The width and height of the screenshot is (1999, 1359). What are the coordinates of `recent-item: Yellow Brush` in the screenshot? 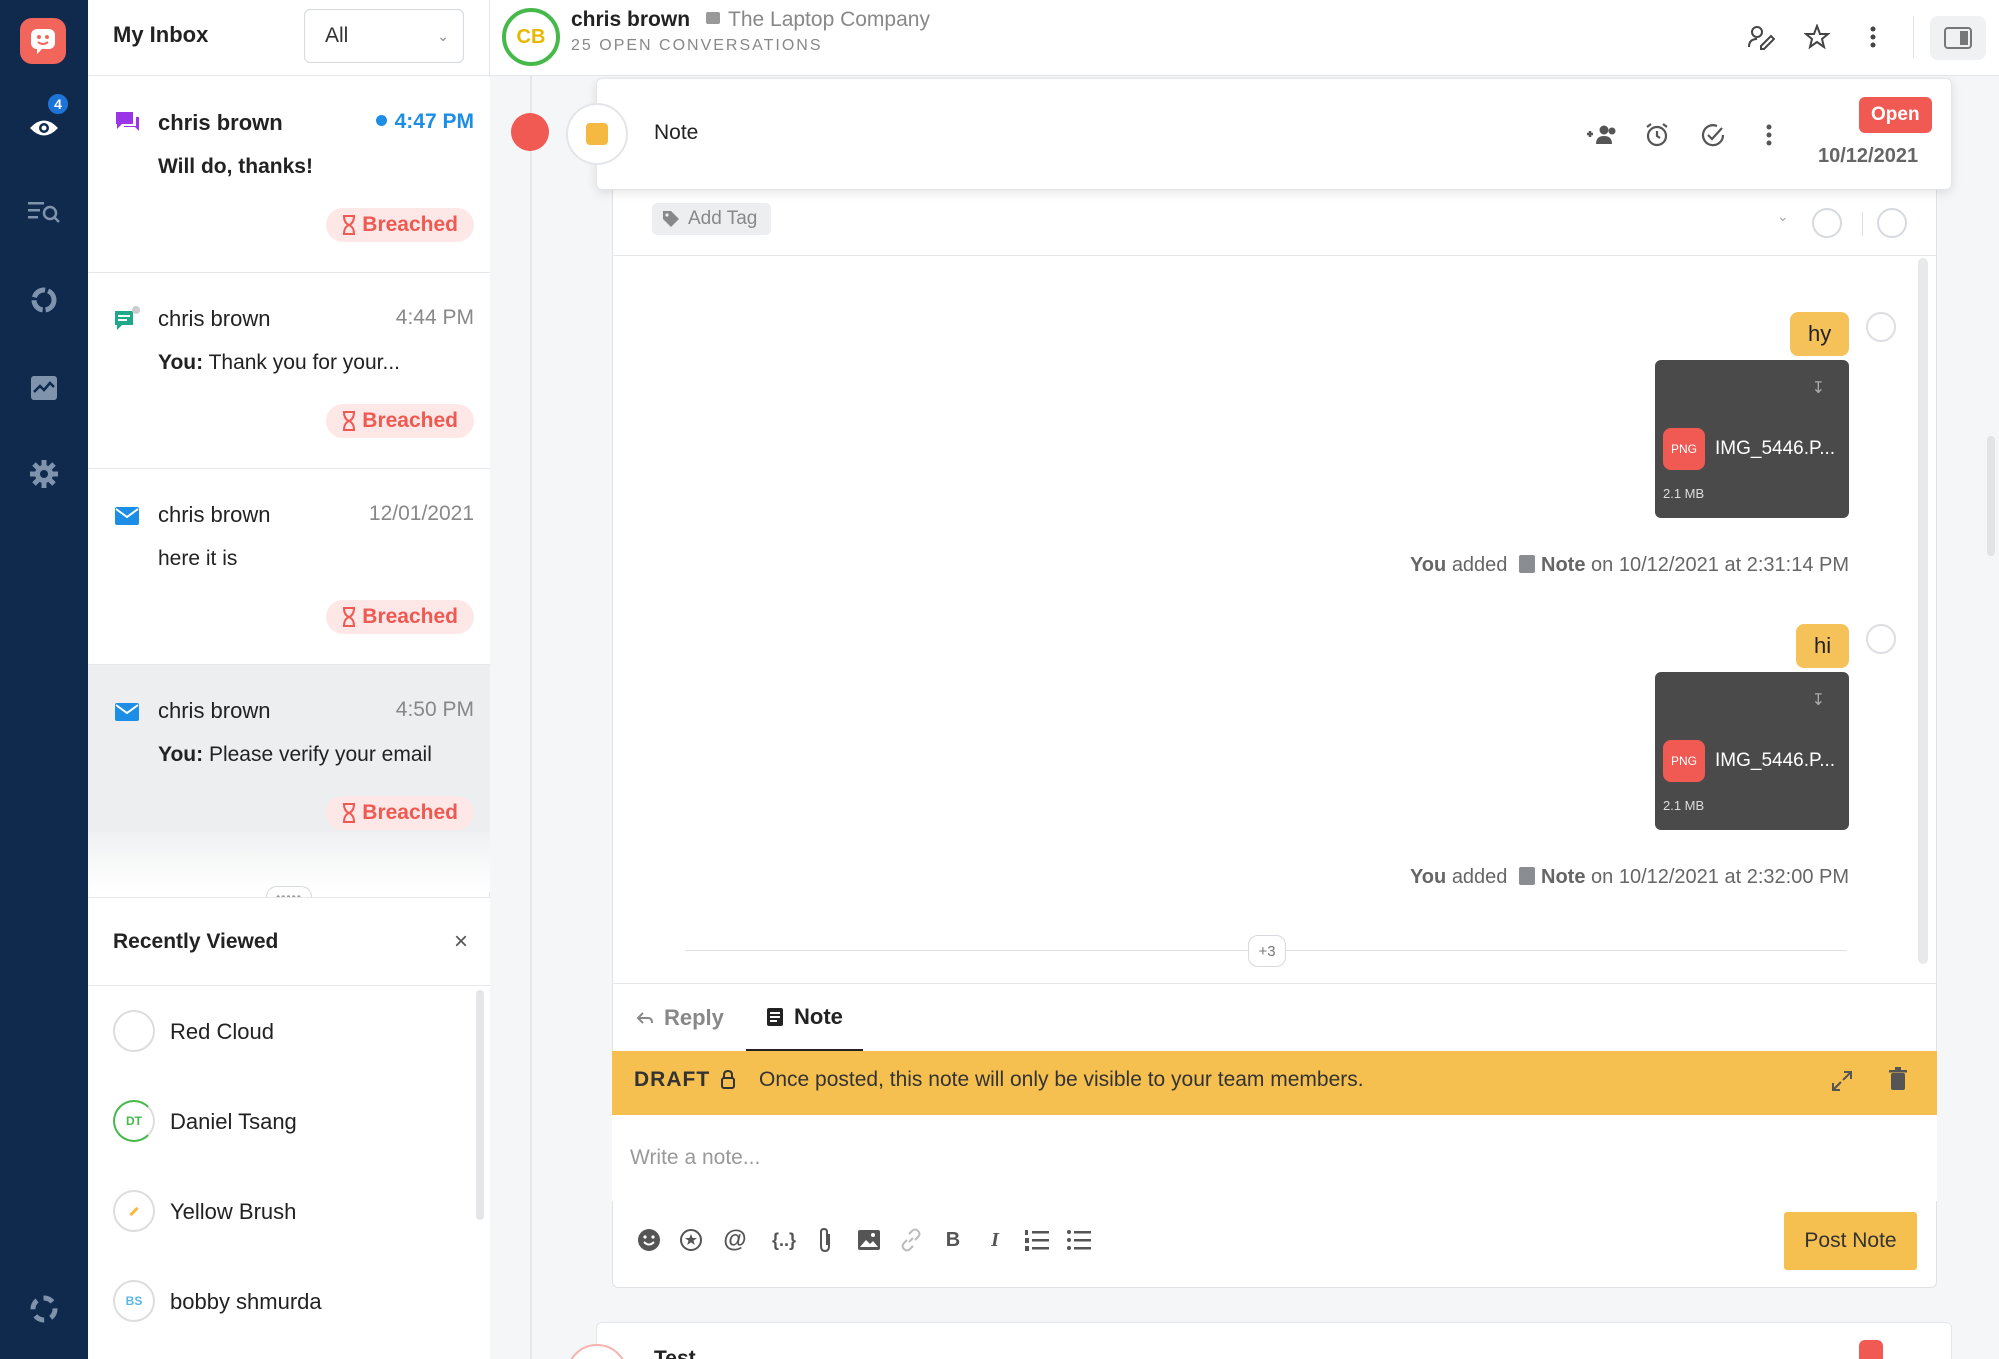 It's located at (278, 1211).